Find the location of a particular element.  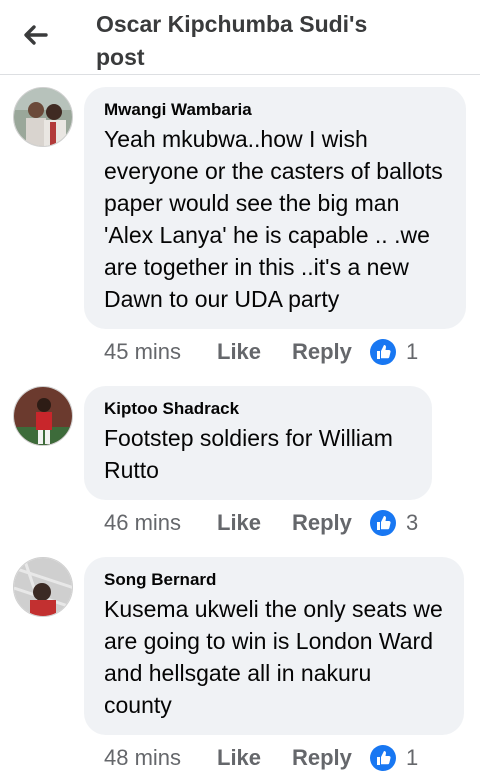

comment-text: Footstep soldiers for William Rutto is located at coordinates (248, 454).